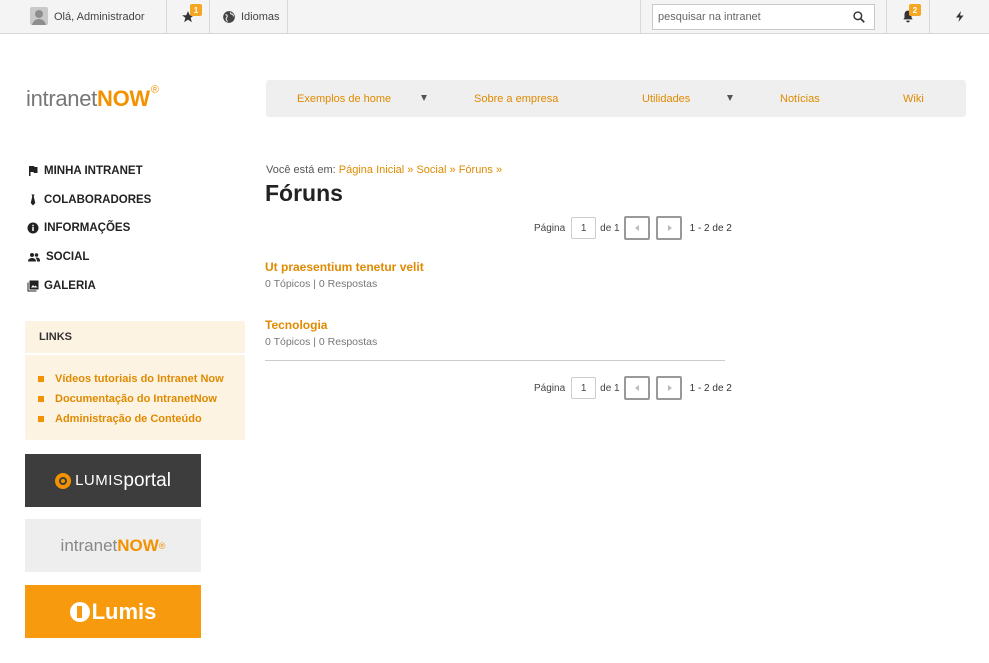 The width and height of the screenshot is (989, 663). I want to click on logo-mark: ®, so click(154, 90).